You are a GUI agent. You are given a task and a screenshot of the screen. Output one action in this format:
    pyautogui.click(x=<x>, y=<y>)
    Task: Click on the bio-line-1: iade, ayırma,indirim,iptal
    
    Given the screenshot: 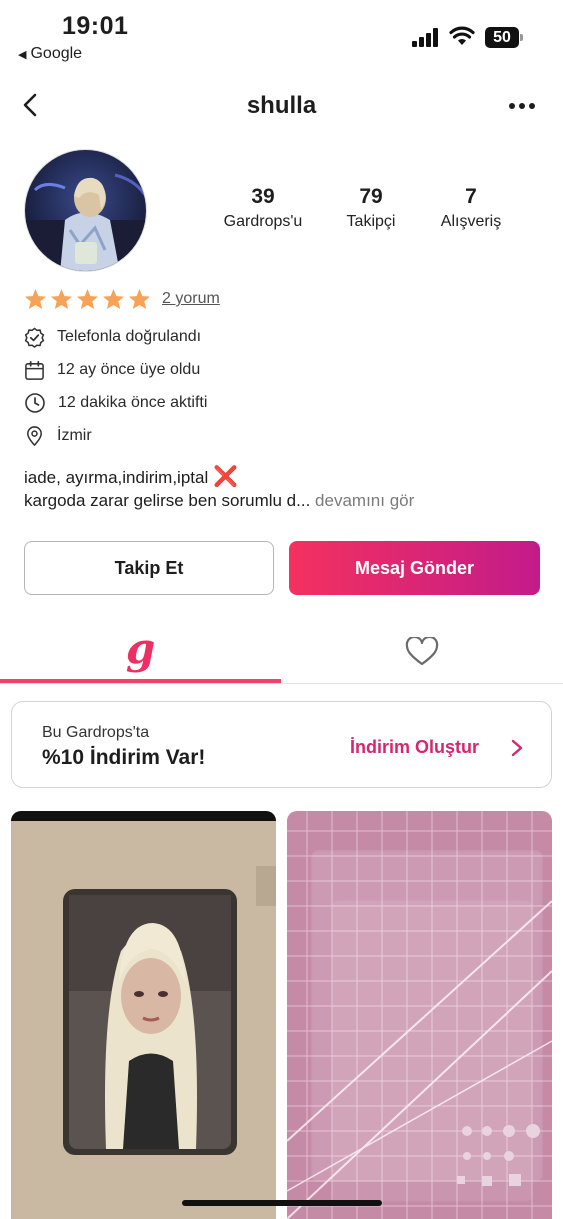 What is the action you would take?
    pyautogui.click(x=116, y=477)
    